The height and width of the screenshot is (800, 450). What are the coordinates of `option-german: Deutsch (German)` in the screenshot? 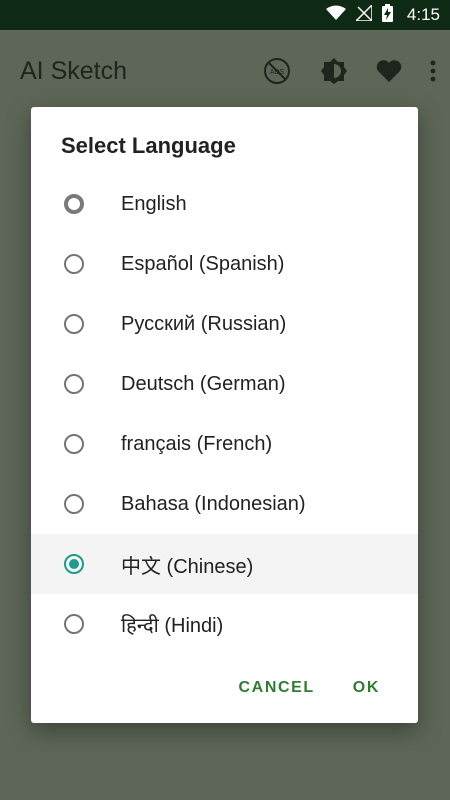 It's located at (224, 384).